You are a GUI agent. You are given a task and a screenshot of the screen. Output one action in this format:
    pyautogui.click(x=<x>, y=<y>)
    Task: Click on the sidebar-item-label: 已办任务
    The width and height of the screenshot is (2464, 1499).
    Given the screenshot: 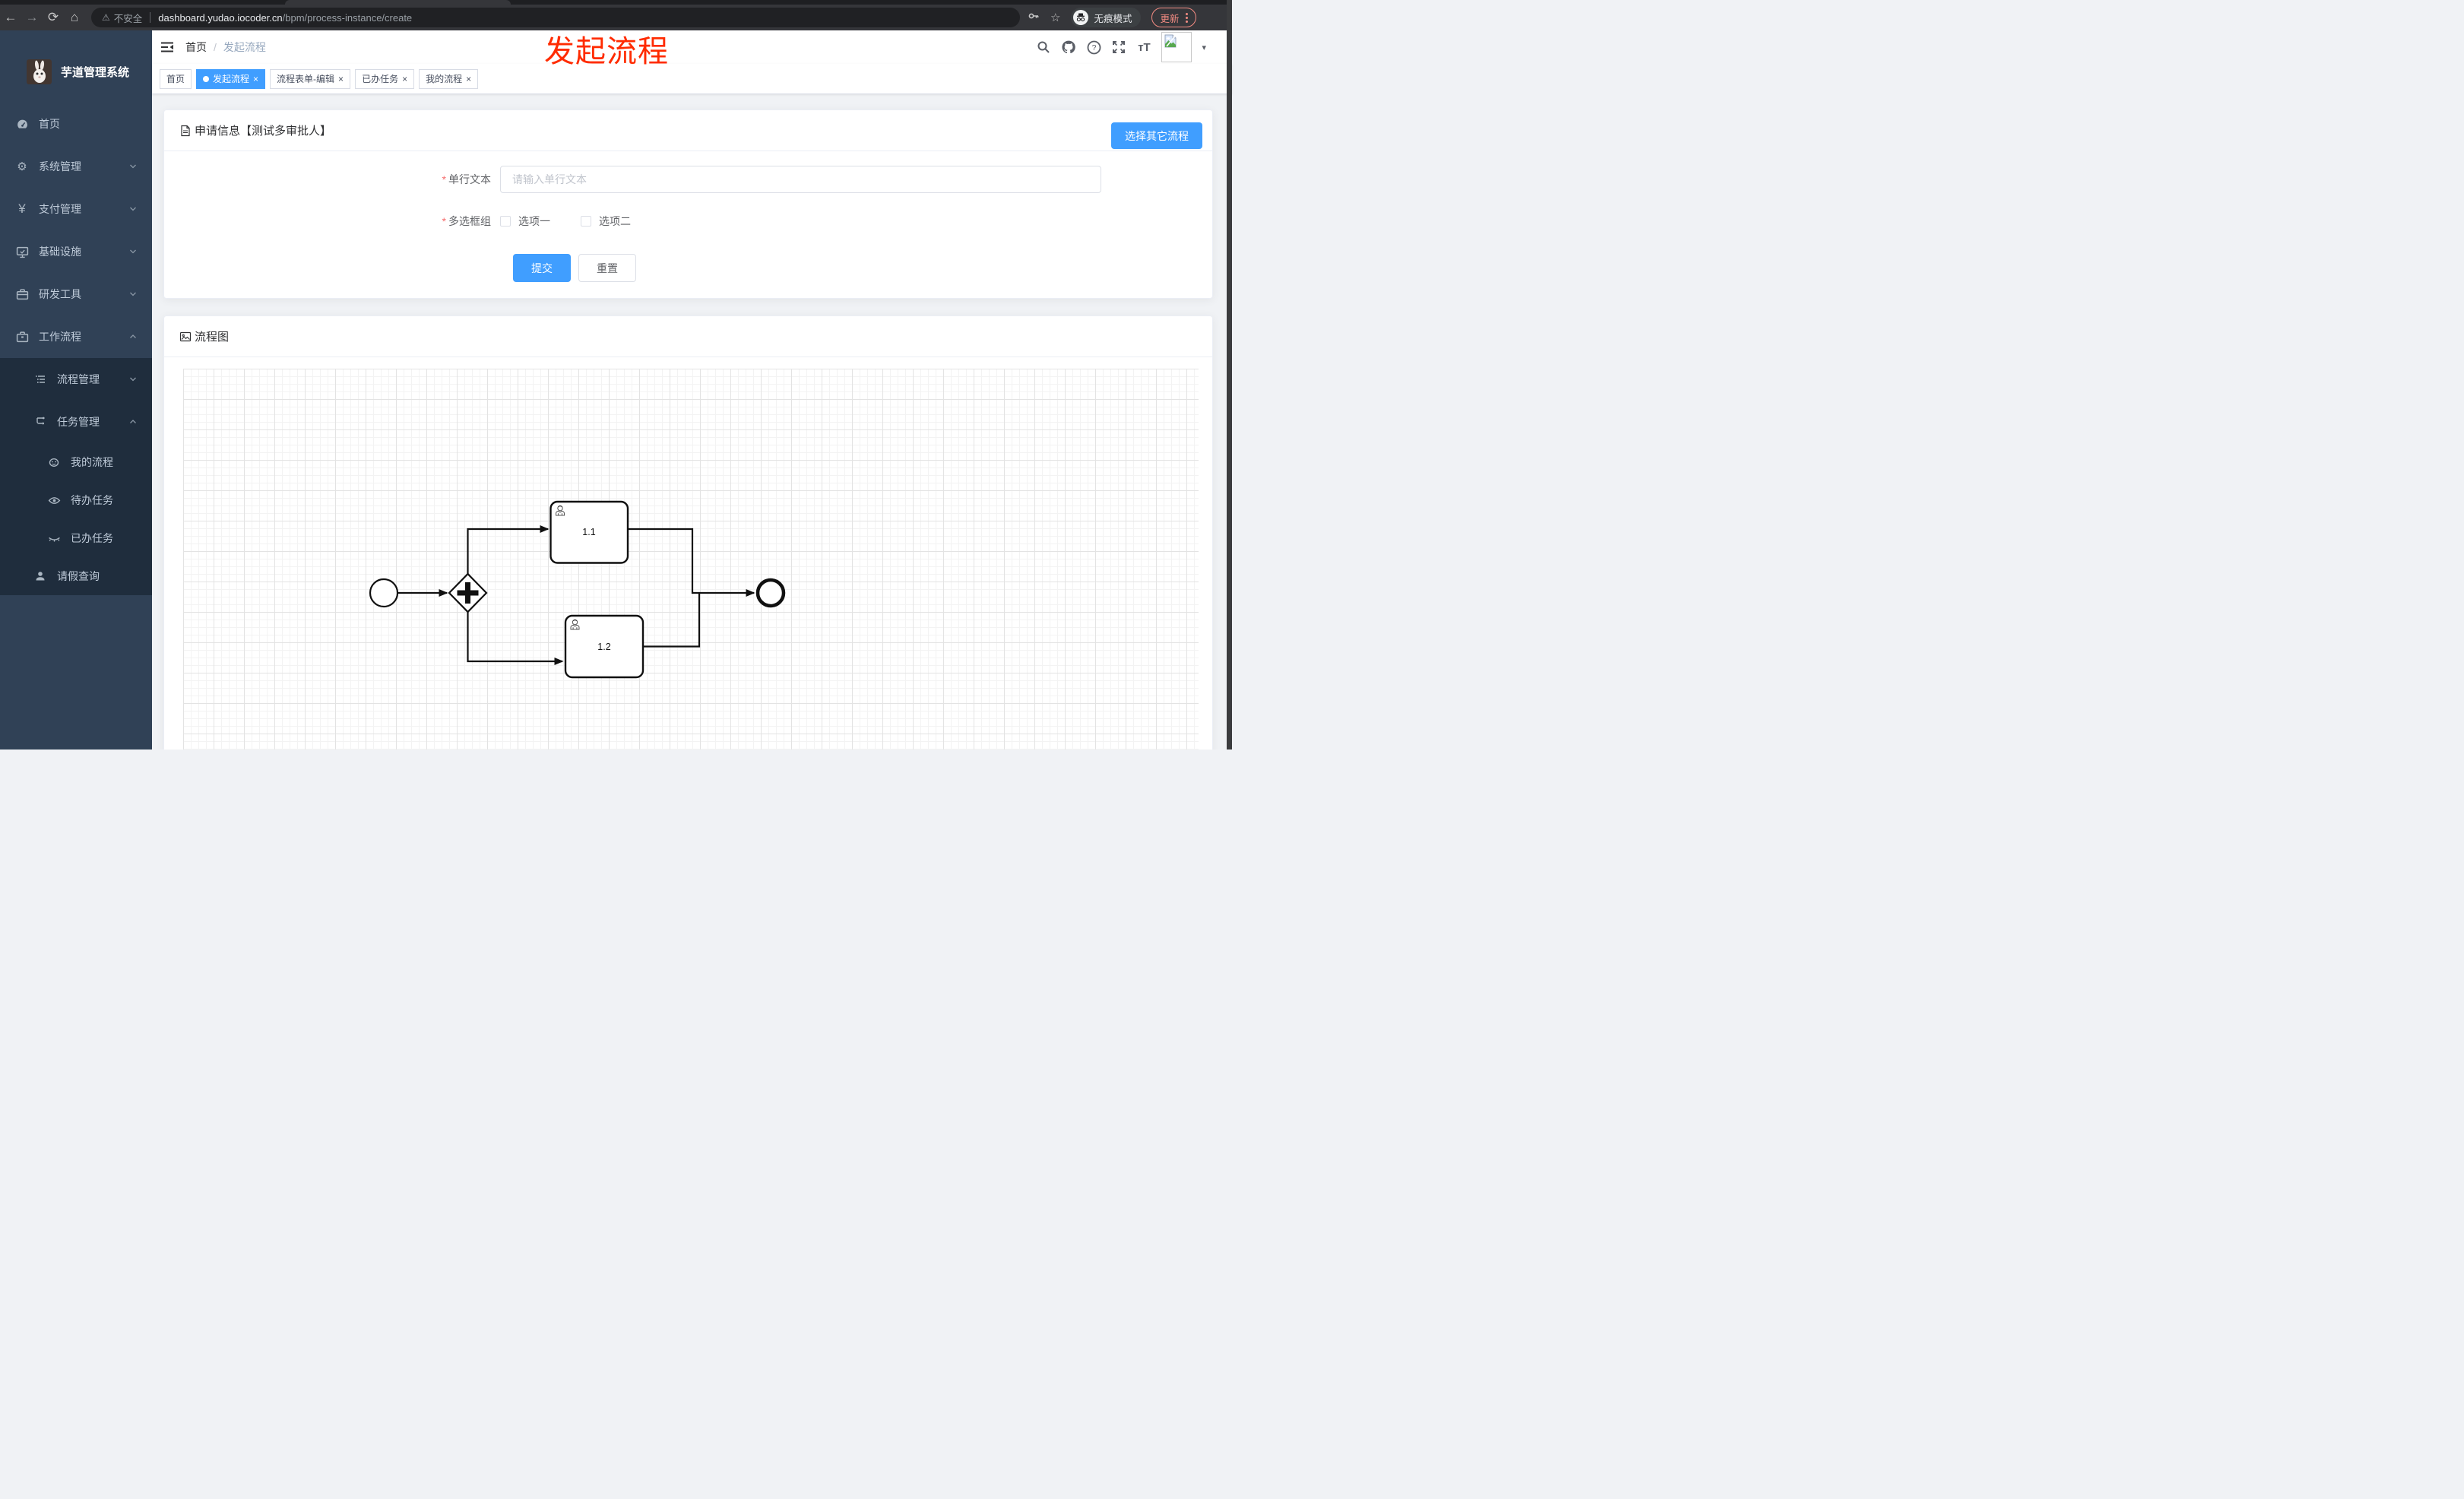 What is the action you would take?
    pyautogui.click(x=92, y=538)
    